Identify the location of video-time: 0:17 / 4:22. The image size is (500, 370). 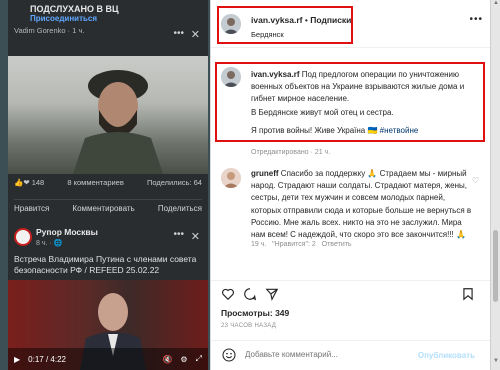
(47, 359).